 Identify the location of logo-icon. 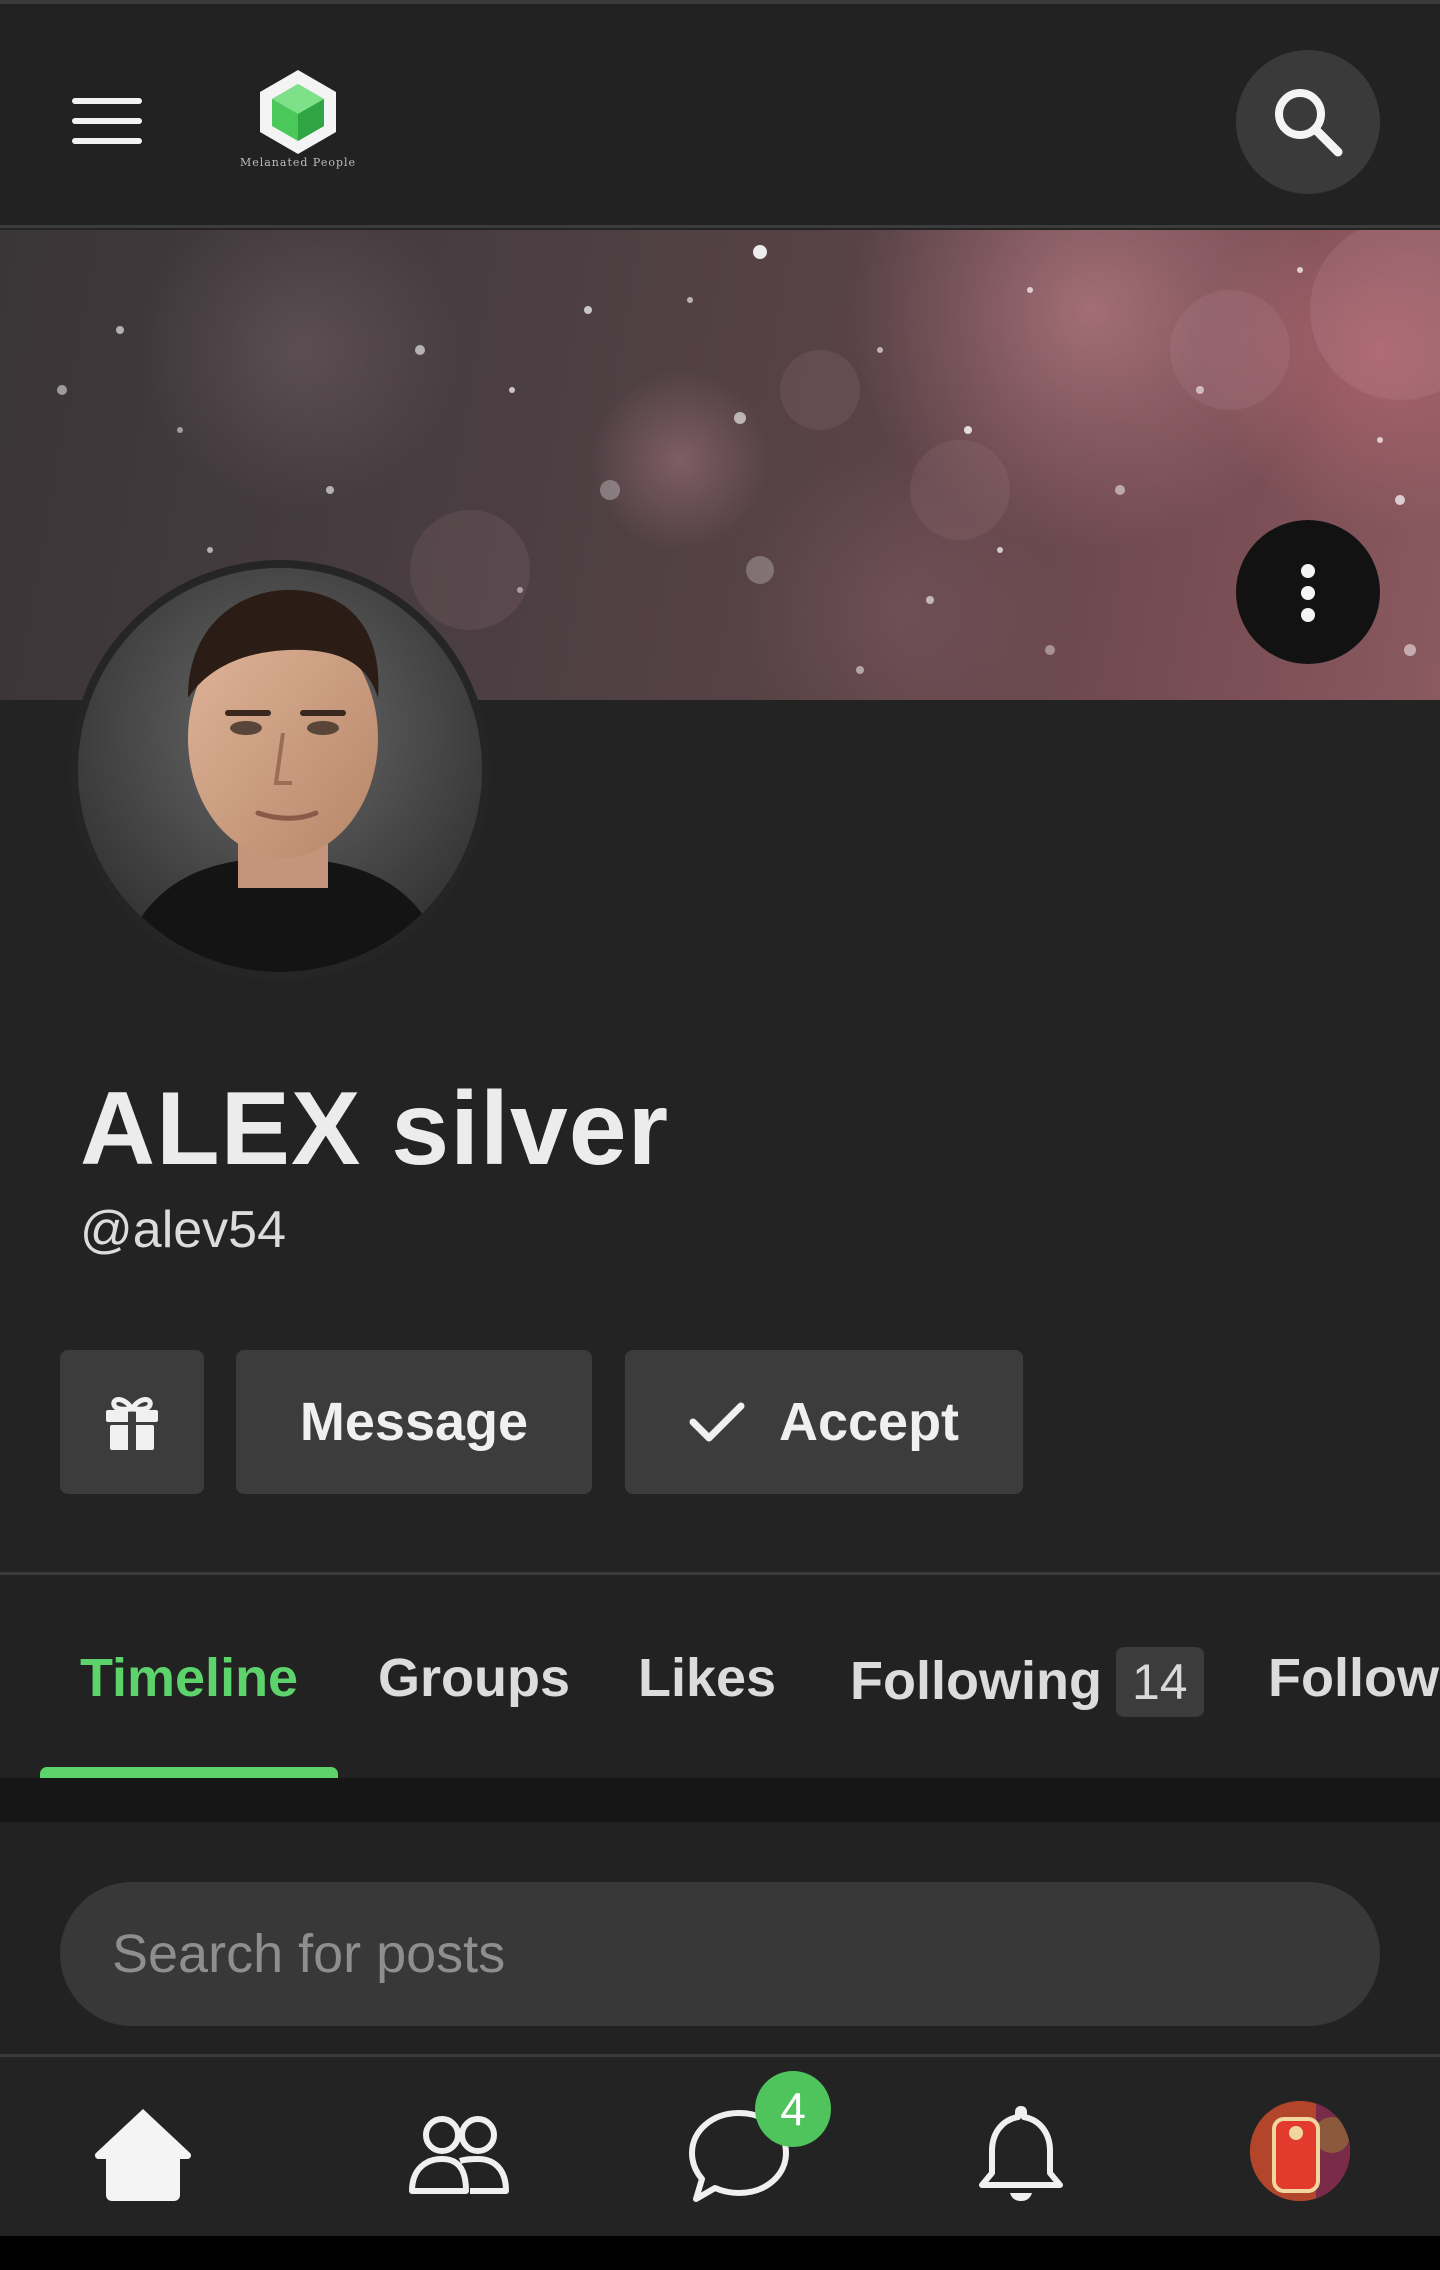
(298, 112).